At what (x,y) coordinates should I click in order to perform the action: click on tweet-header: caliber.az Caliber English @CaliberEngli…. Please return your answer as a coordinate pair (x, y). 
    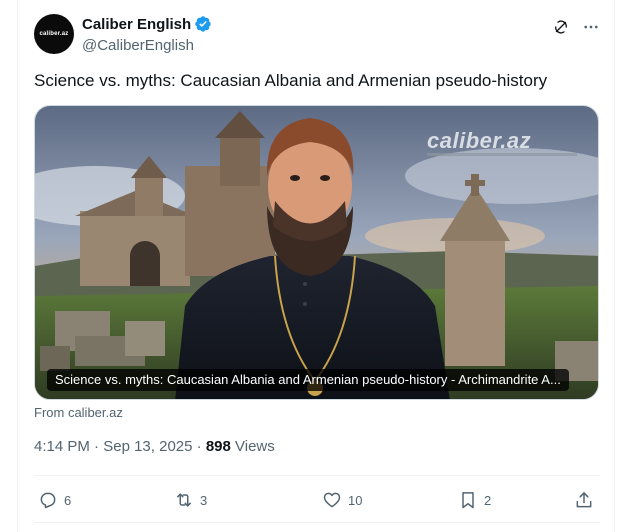
    Looking at the image, I should click on (317, 34).